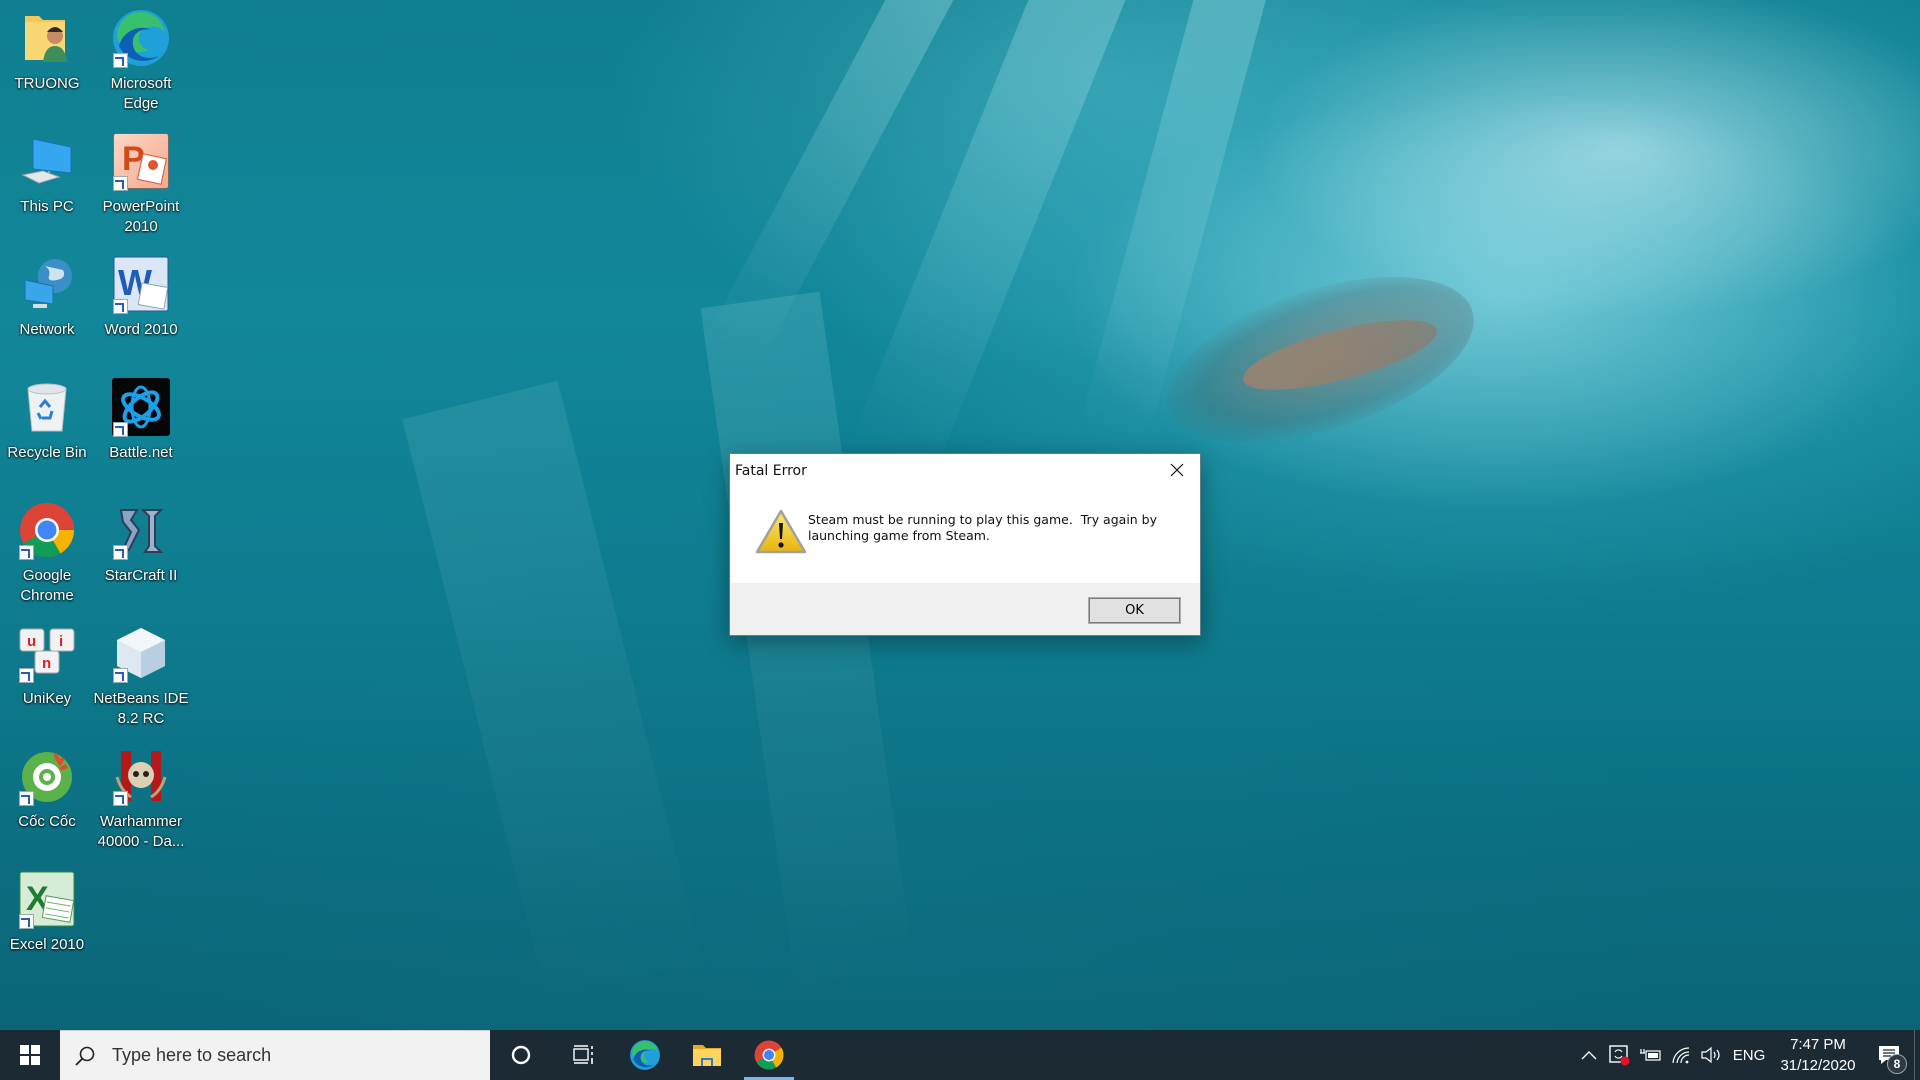 This screenshot has width=1920, height=1080. What do you see at coordinates (85, 1056) in the screenshot?
I see `search-icon` at bounding box center [85, 1056].